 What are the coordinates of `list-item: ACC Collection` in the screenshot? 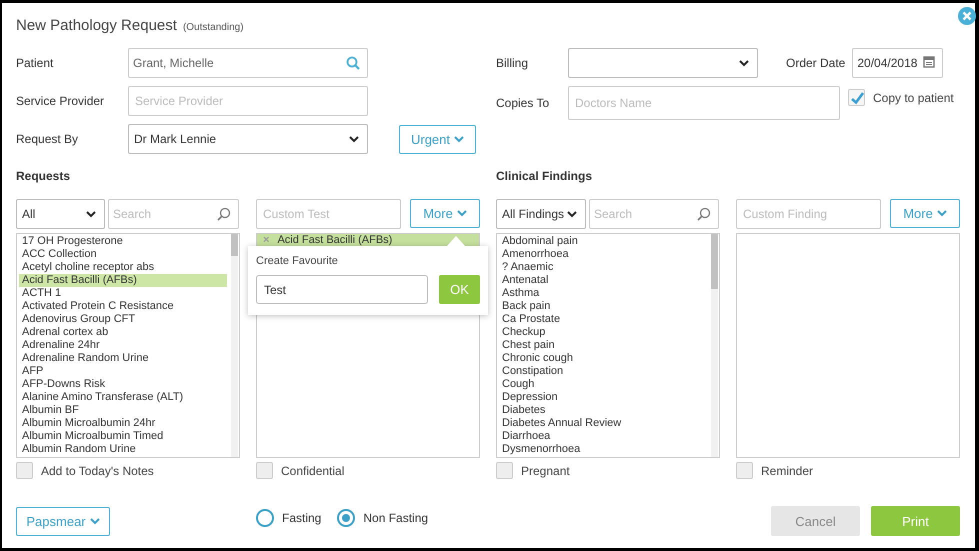 It's located at (123, 254).